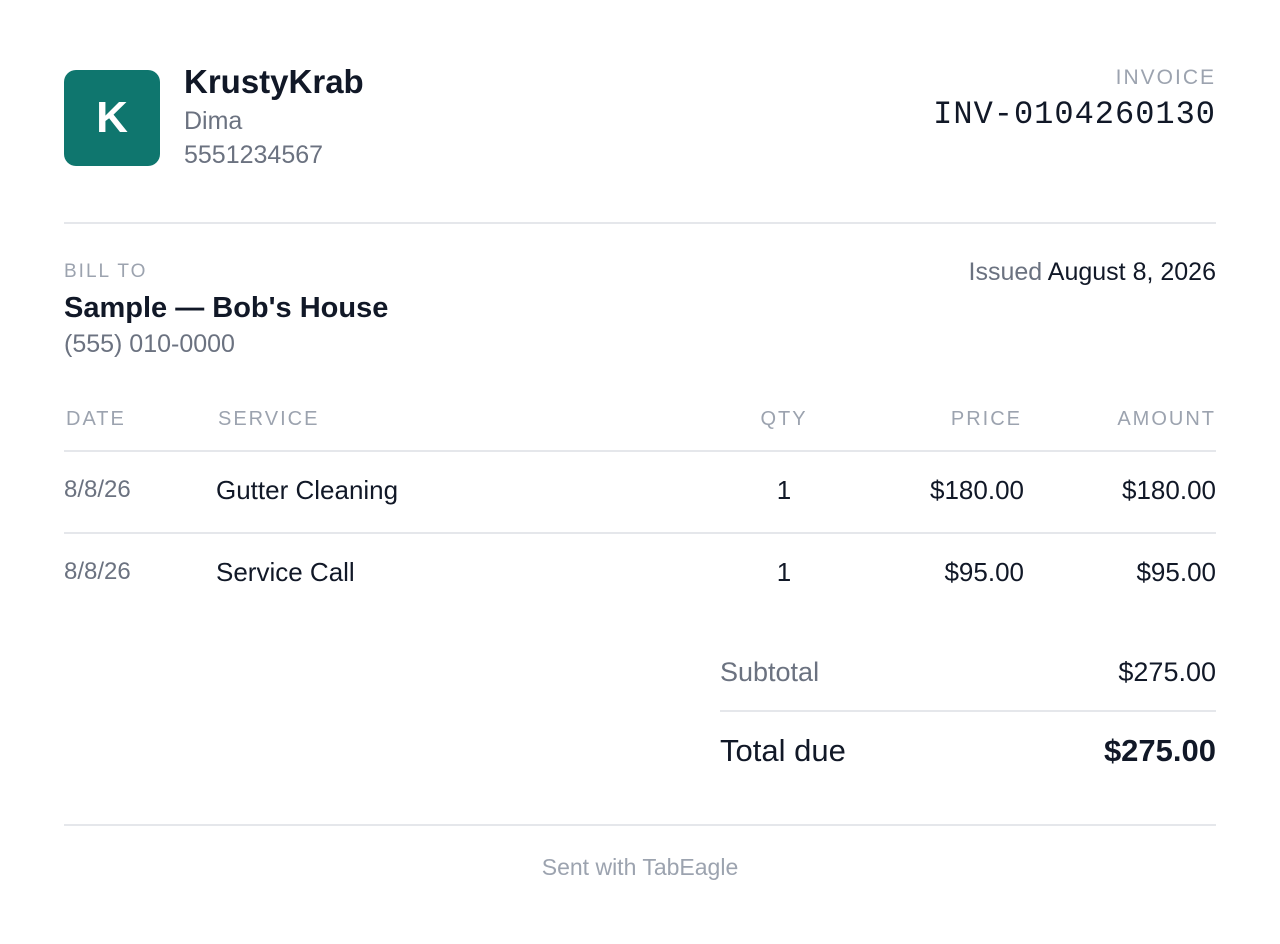 This screenshot has height=944, width=1280. Describe the element at coordinates (254, 155) in the screenshot. I see `business-phone: 5551234567` at that location.